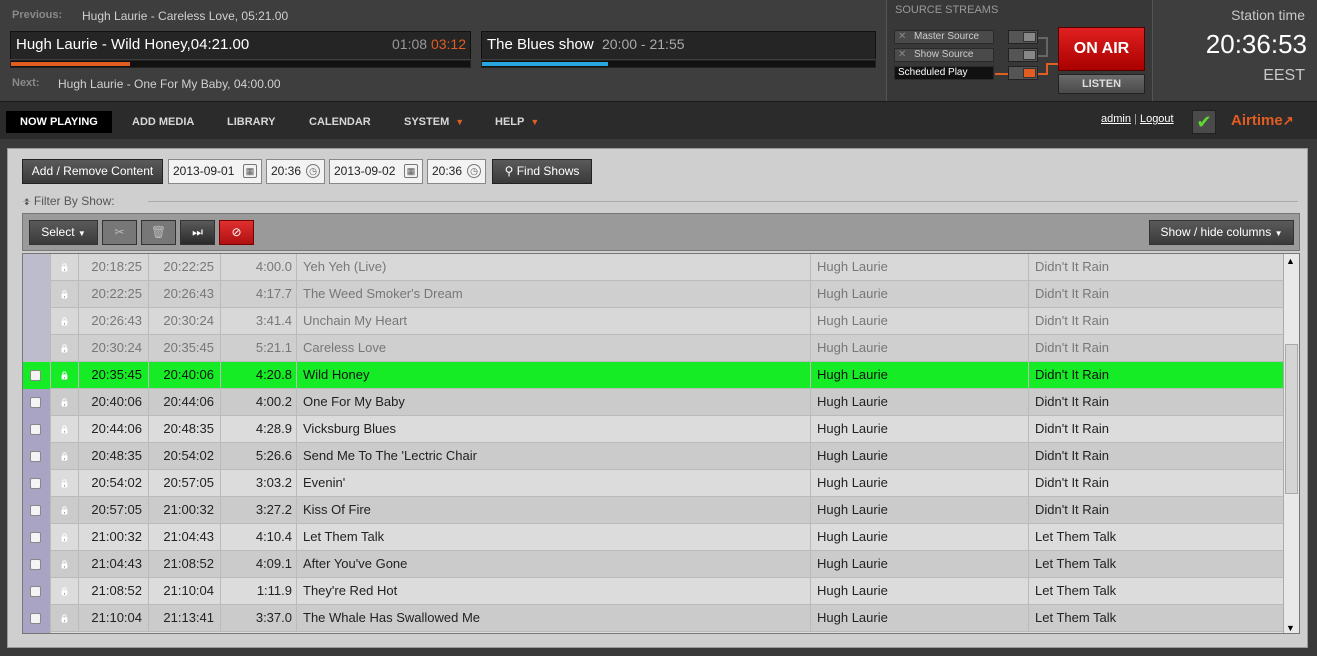  Describe the element at coordinates (1204, 122) in the screenshot. I see `checkmark-icon: ✔` at that location.